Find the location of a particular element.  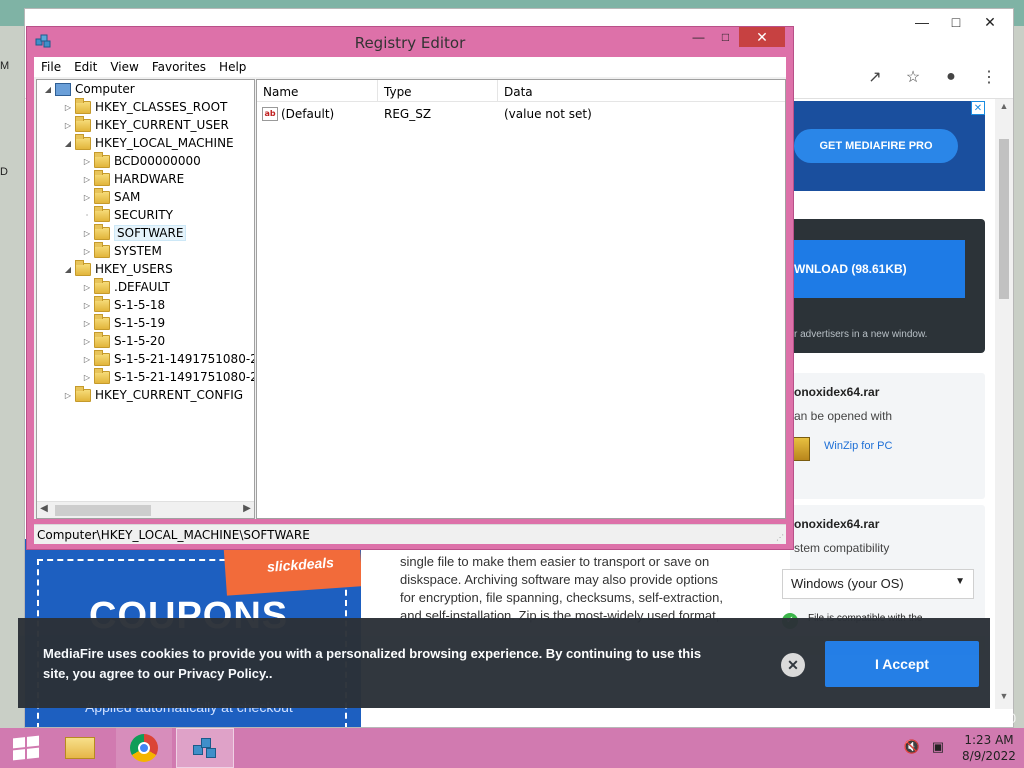

accept-cookies-button: I Accept is located at coordinates (902, 664).